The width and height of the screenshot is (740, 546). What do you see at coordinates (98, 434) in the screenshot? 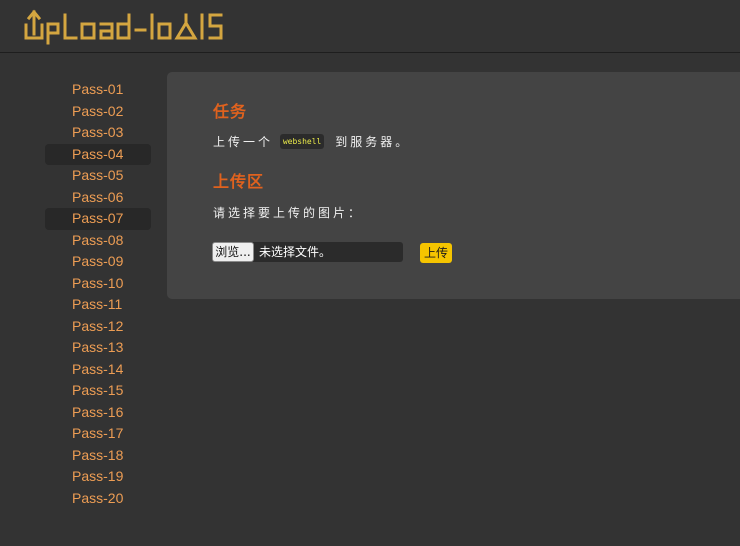
I see `sidebar-item-pass-17: Pass-17` at bounding box center [98, 434].